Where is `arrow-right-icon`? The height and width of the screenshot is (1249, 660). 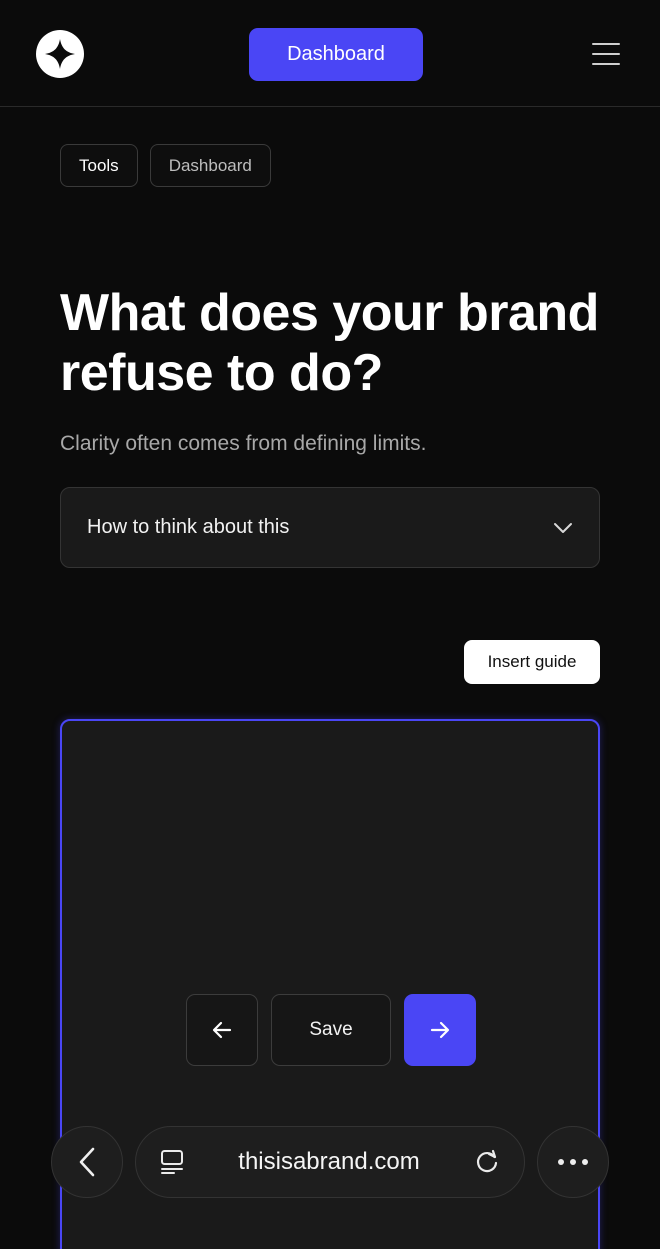 arrow-right-icon is located at coordinates (440, 1030).